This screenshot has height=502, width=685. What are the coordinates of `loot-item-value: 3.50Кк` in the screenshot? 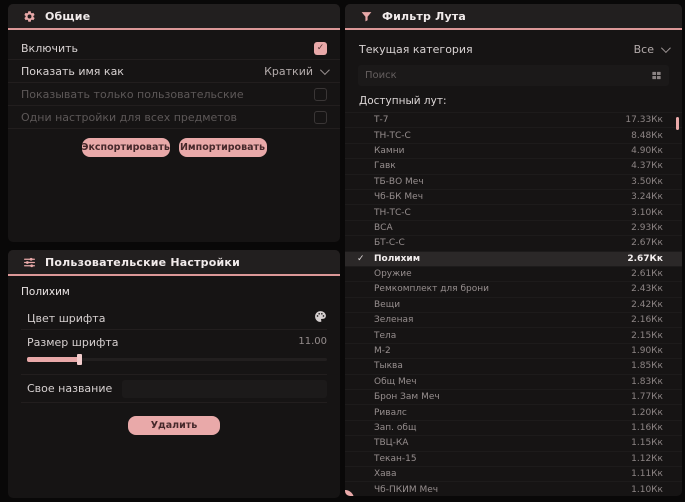 It's located at (647, 181).